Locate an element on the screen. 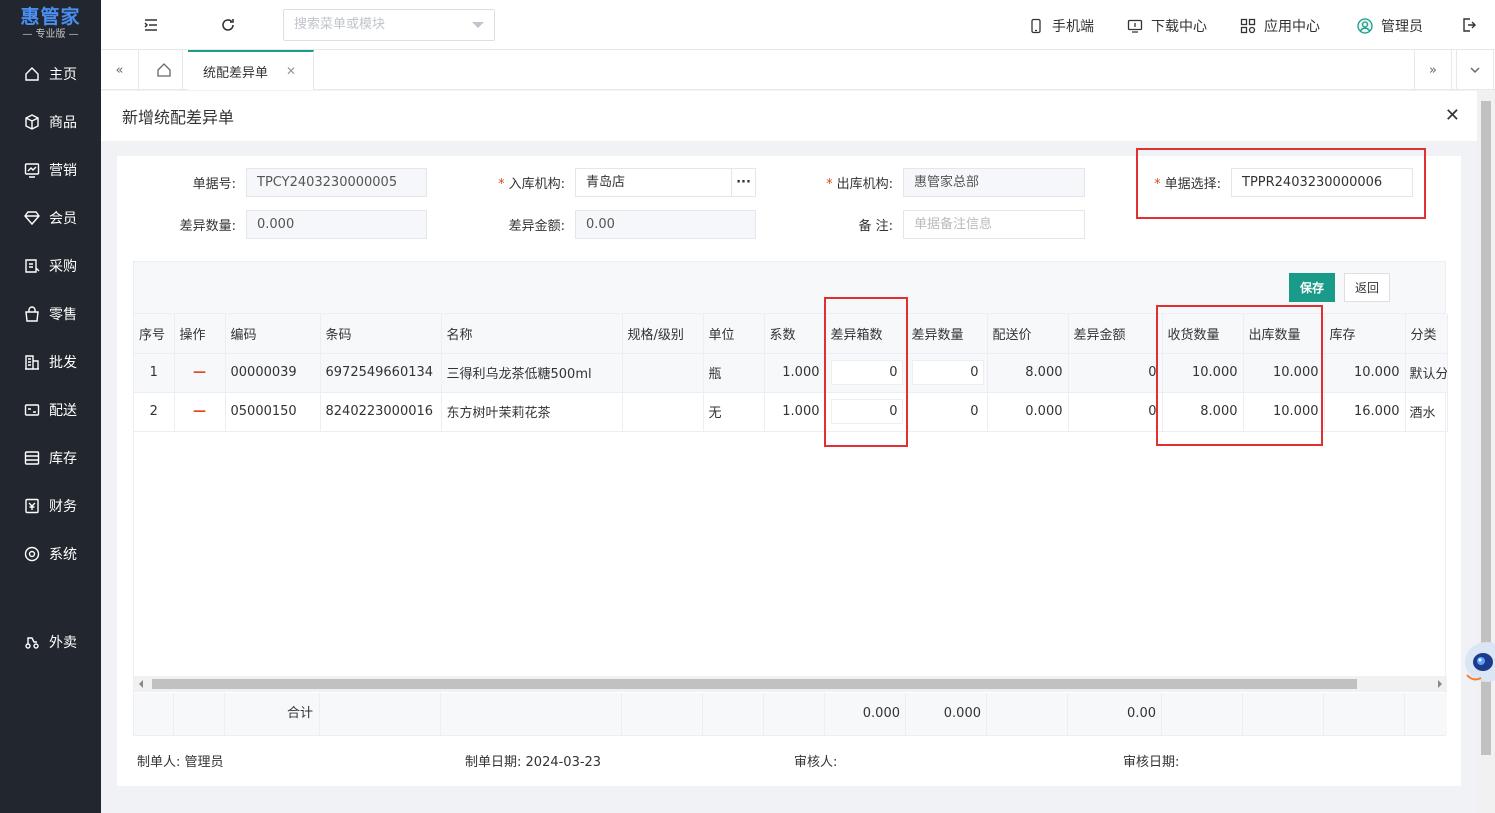 The image size is (1495, 813). sidebar-item-member: 会员 is located at coordinates (50, 218).